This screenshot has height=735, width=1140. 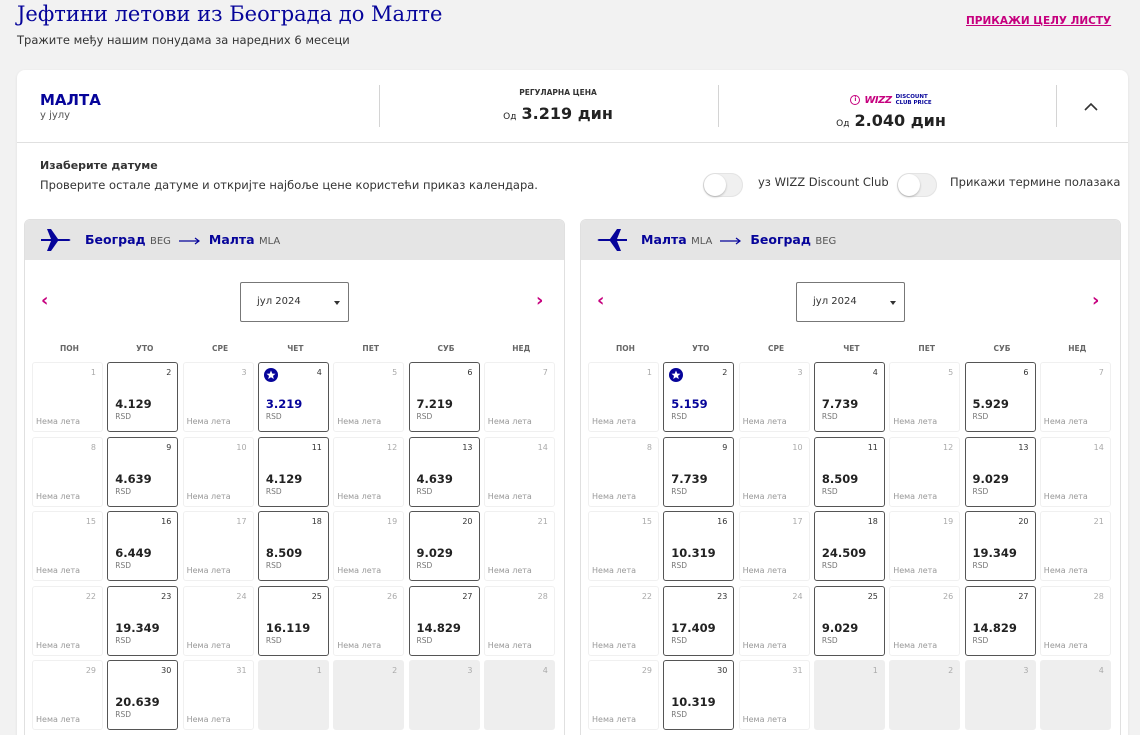 I want to click on day-price: 19.349, so click(x=137, y=627).